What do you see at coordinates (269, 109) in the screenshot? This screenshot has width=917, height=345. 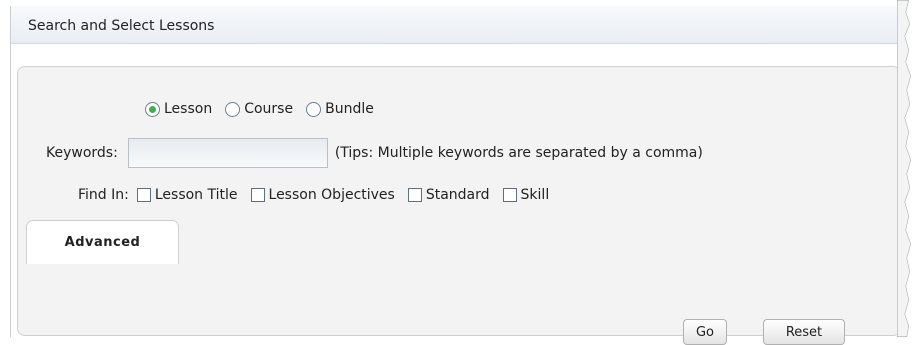 I see `radio-course-label: Course` at bounding box center [269, 109].